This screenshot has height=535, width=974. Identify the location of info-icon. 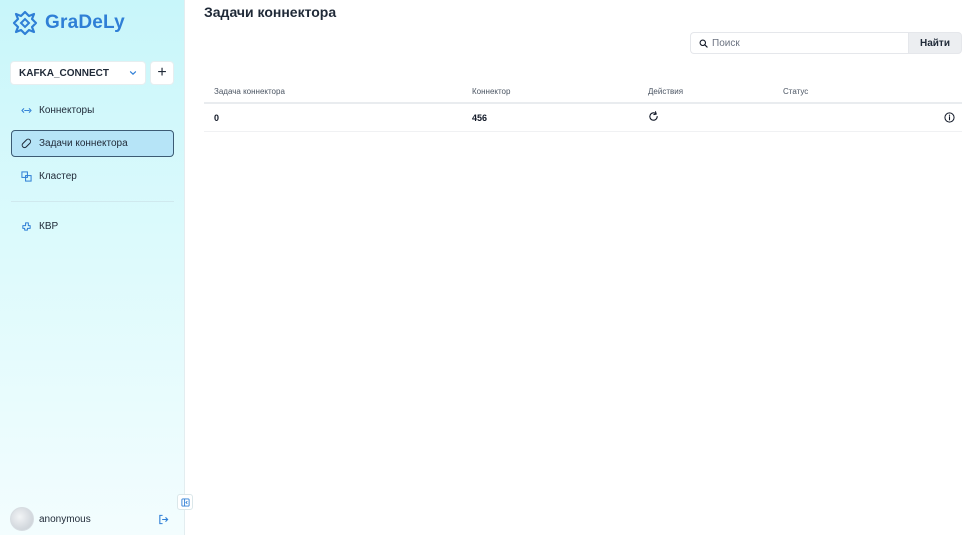
(949, 117).